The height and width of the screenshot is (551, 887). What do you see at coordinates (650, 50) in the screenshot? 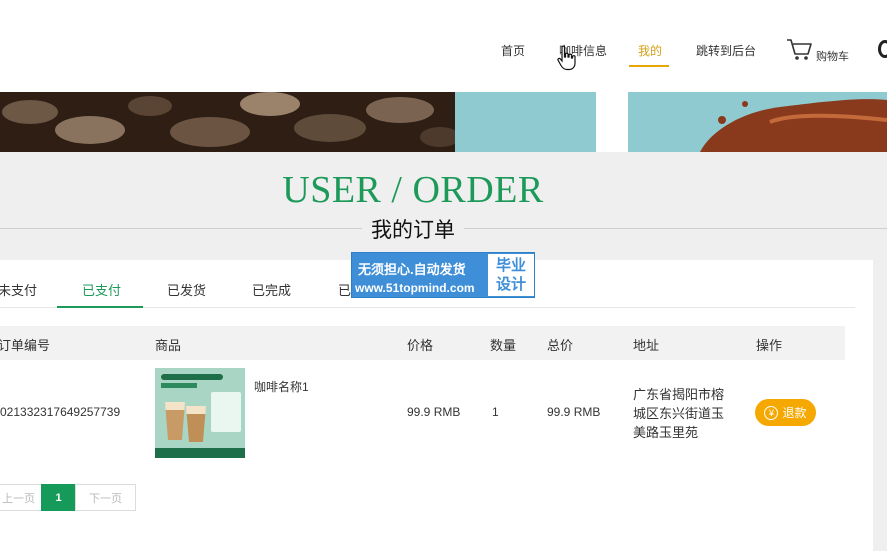
I see `nav-mine: 我的` at bounding box center [650, 50].